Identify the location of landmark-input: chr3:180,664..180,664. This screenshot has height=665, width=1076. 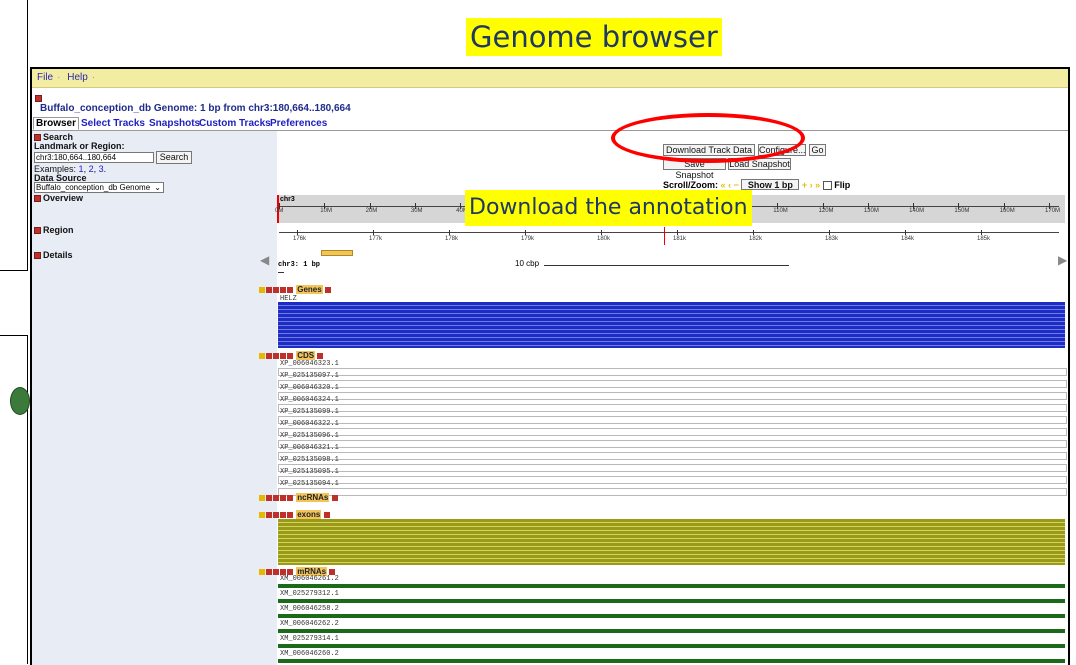
(94, 157).